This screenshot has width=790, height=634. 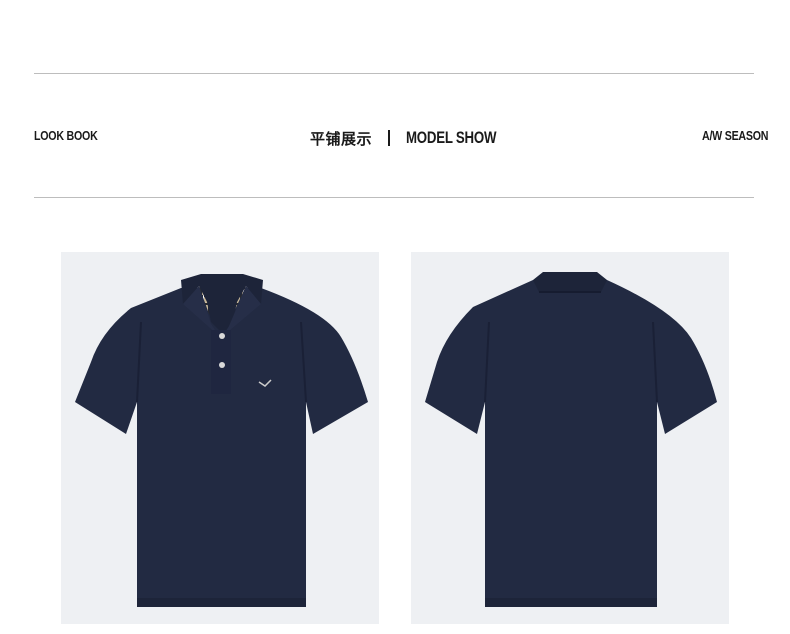 I want to click on section-title-cn: 平铺展示, so click(x=341, y=138).